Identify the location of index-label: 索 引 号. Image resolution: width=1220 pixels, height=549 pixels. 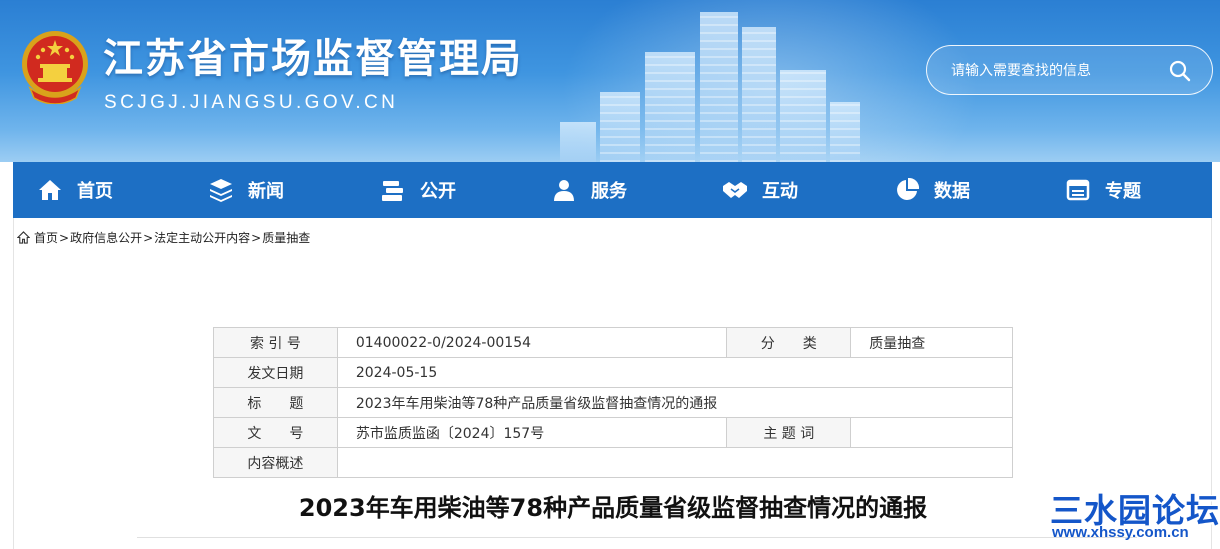
(275, 342).